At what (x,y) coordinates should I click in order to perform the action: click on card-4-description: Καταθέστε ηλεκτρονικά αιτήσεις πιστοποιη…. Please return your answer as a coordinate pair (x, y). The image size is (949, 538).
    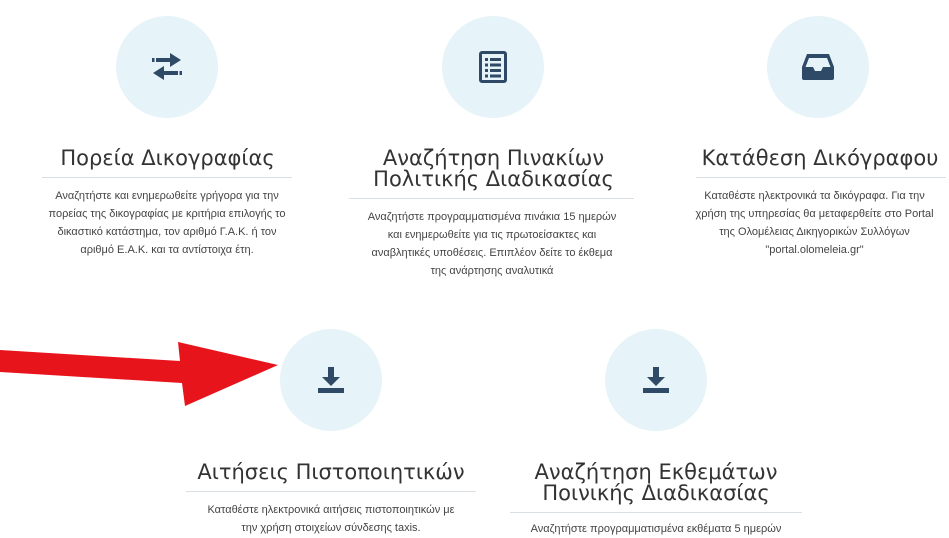
    Looking at the image, I should click on (331, 519).